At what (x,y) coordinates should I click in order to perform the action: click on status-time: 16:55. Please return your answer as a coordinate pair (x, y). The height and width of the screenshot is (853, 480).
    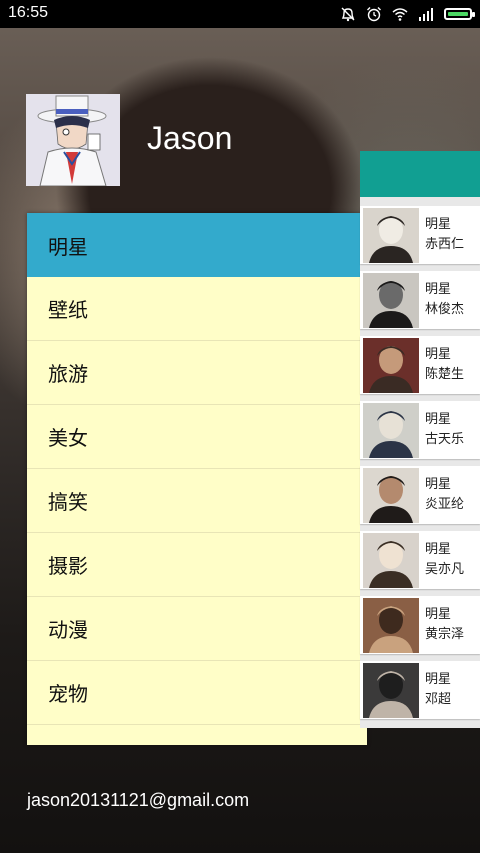
    Looking at the image, I should click on (28, 12).